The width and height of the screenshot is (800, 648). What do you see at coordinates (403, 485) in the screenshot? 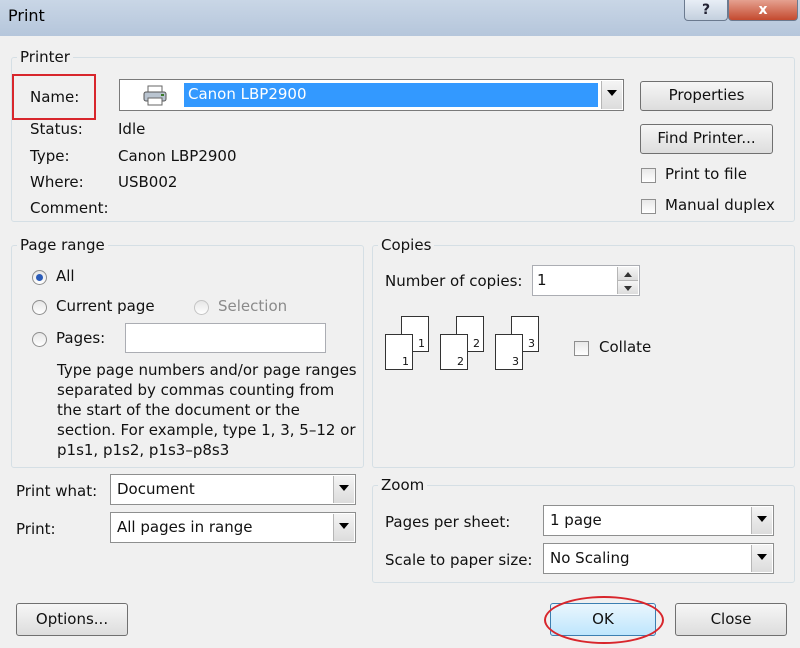
I see `zoom-group-label: Zoom` at bounding box center [403, 485].